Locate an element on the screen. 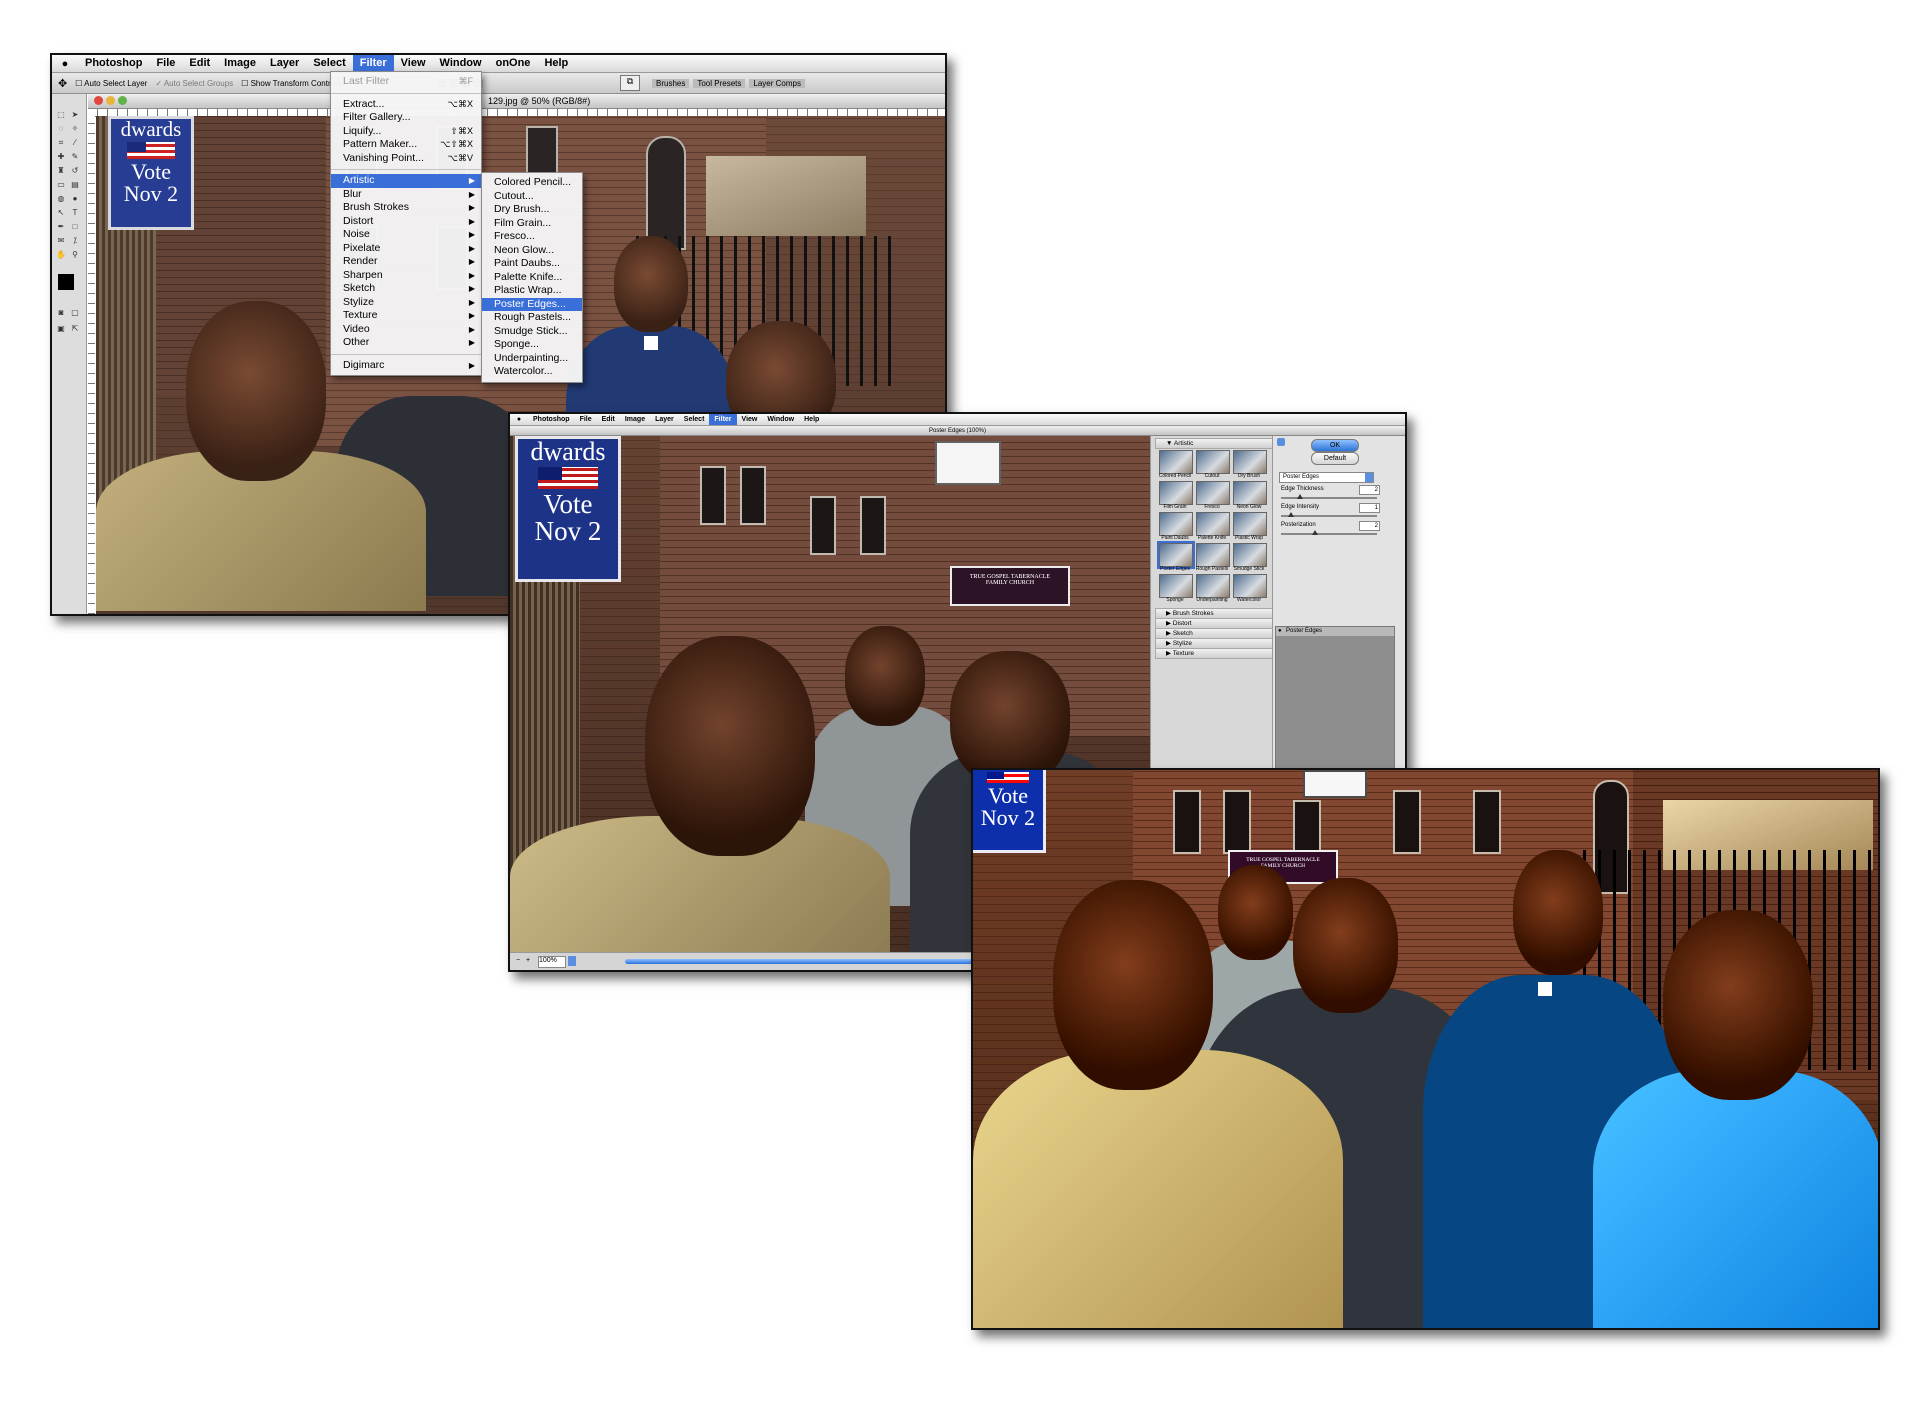  menu-item-texture: Texture ▶ is located at coordinates (406, 316).